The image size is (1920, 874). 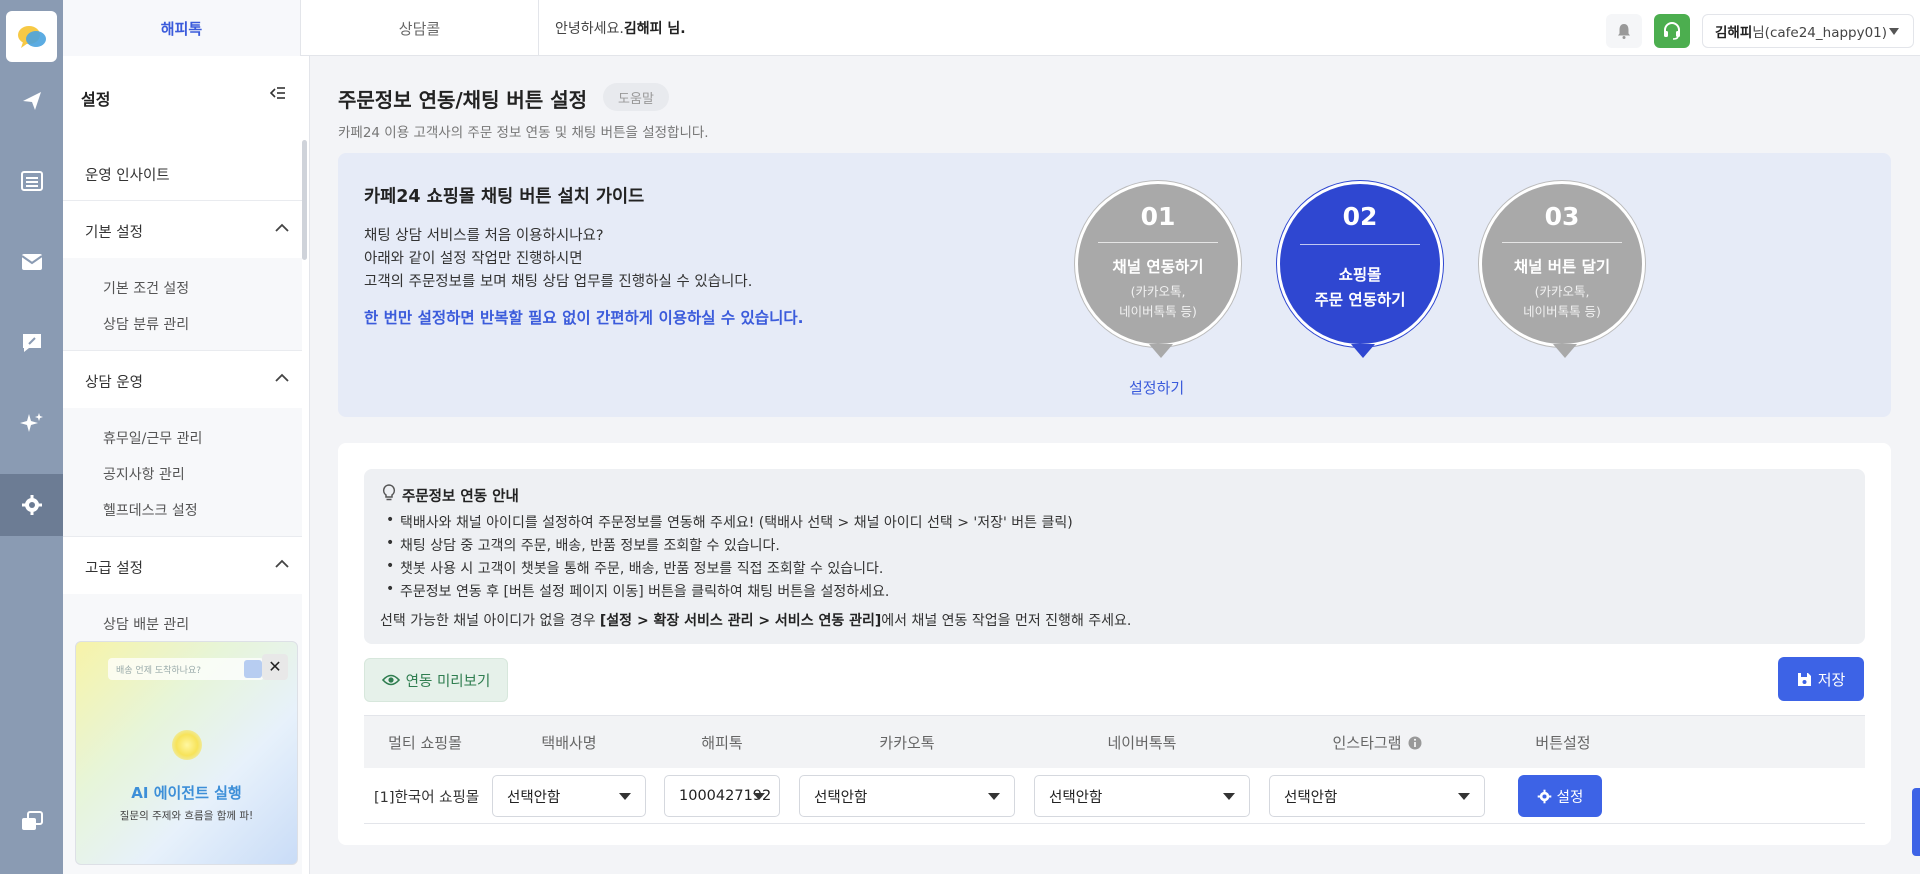 What do you see at coordinates (907, 796) in the screenshot?
I see `kakao-select: 선택안함` at bounding box center [907, 796].